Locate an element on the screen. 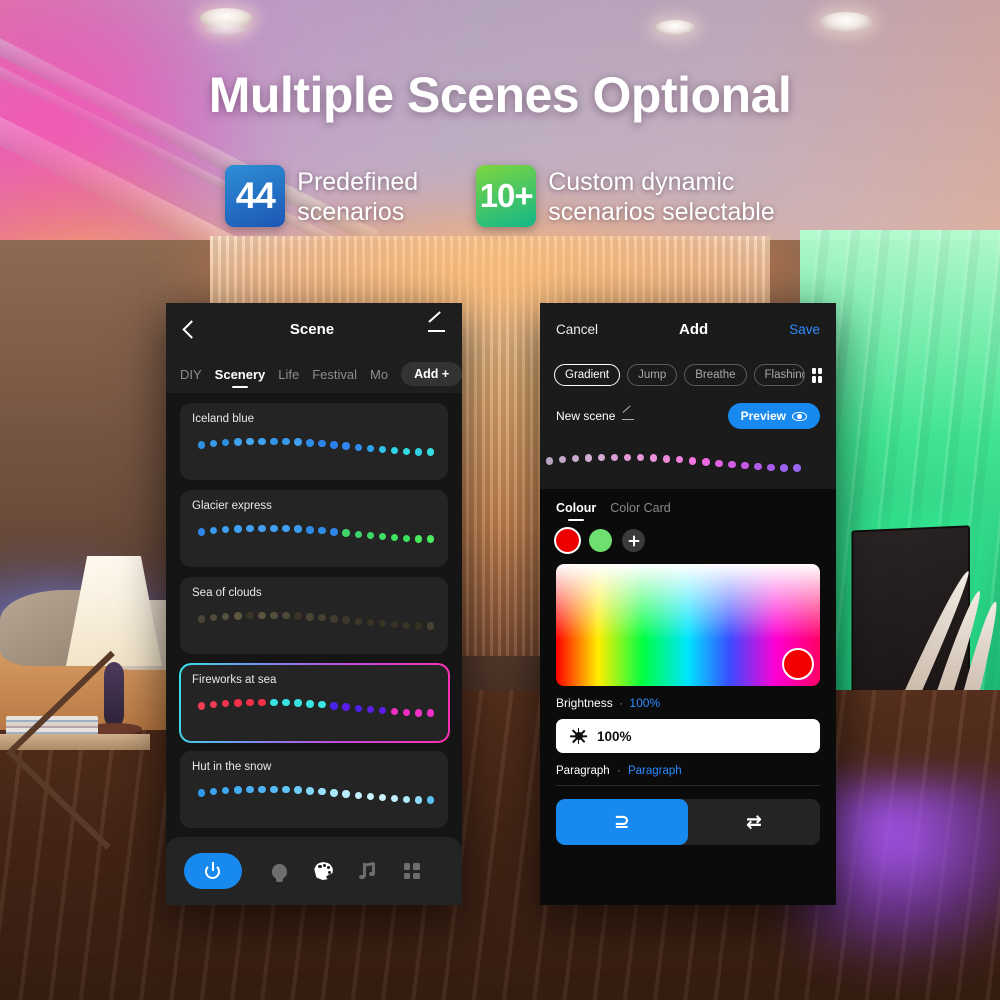  scene-card: Iceland blue is located at coordinates (314, 441).